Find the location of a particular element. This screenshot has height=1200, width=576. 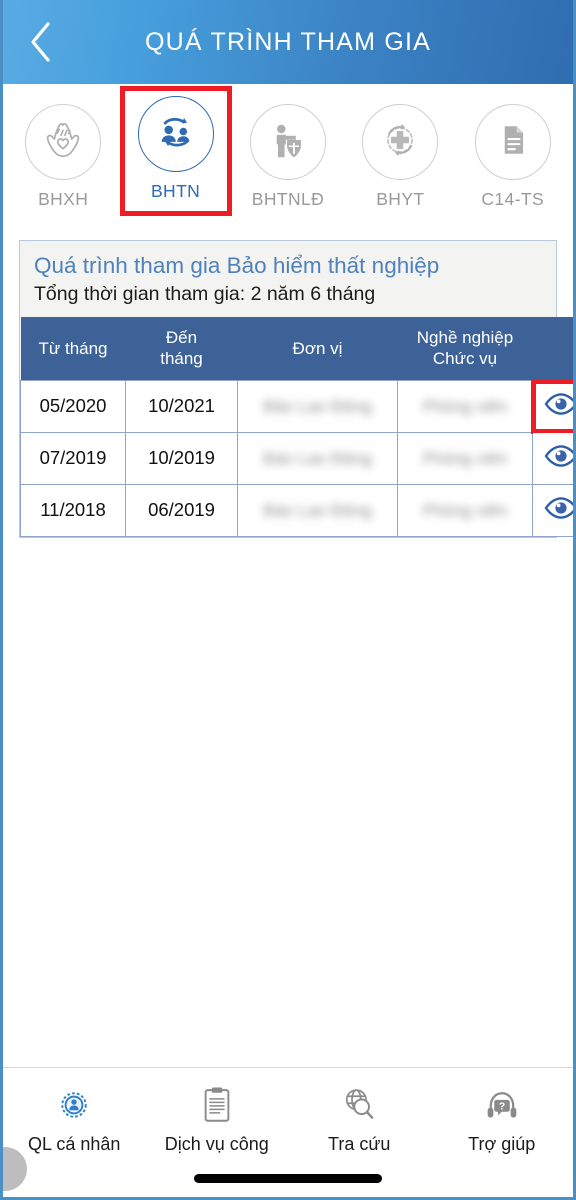

headset-help-icon: ? is located at coordinates (502, 1105).